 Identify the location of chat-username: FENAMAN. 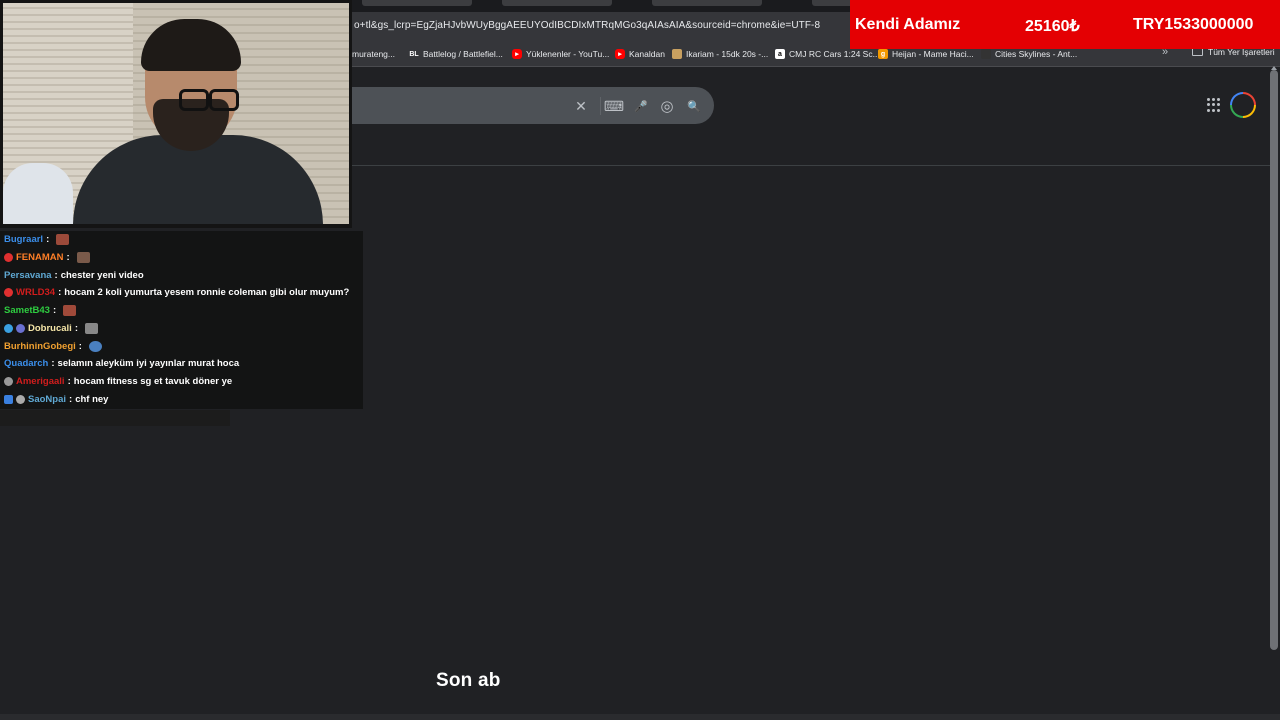
(40, 257).